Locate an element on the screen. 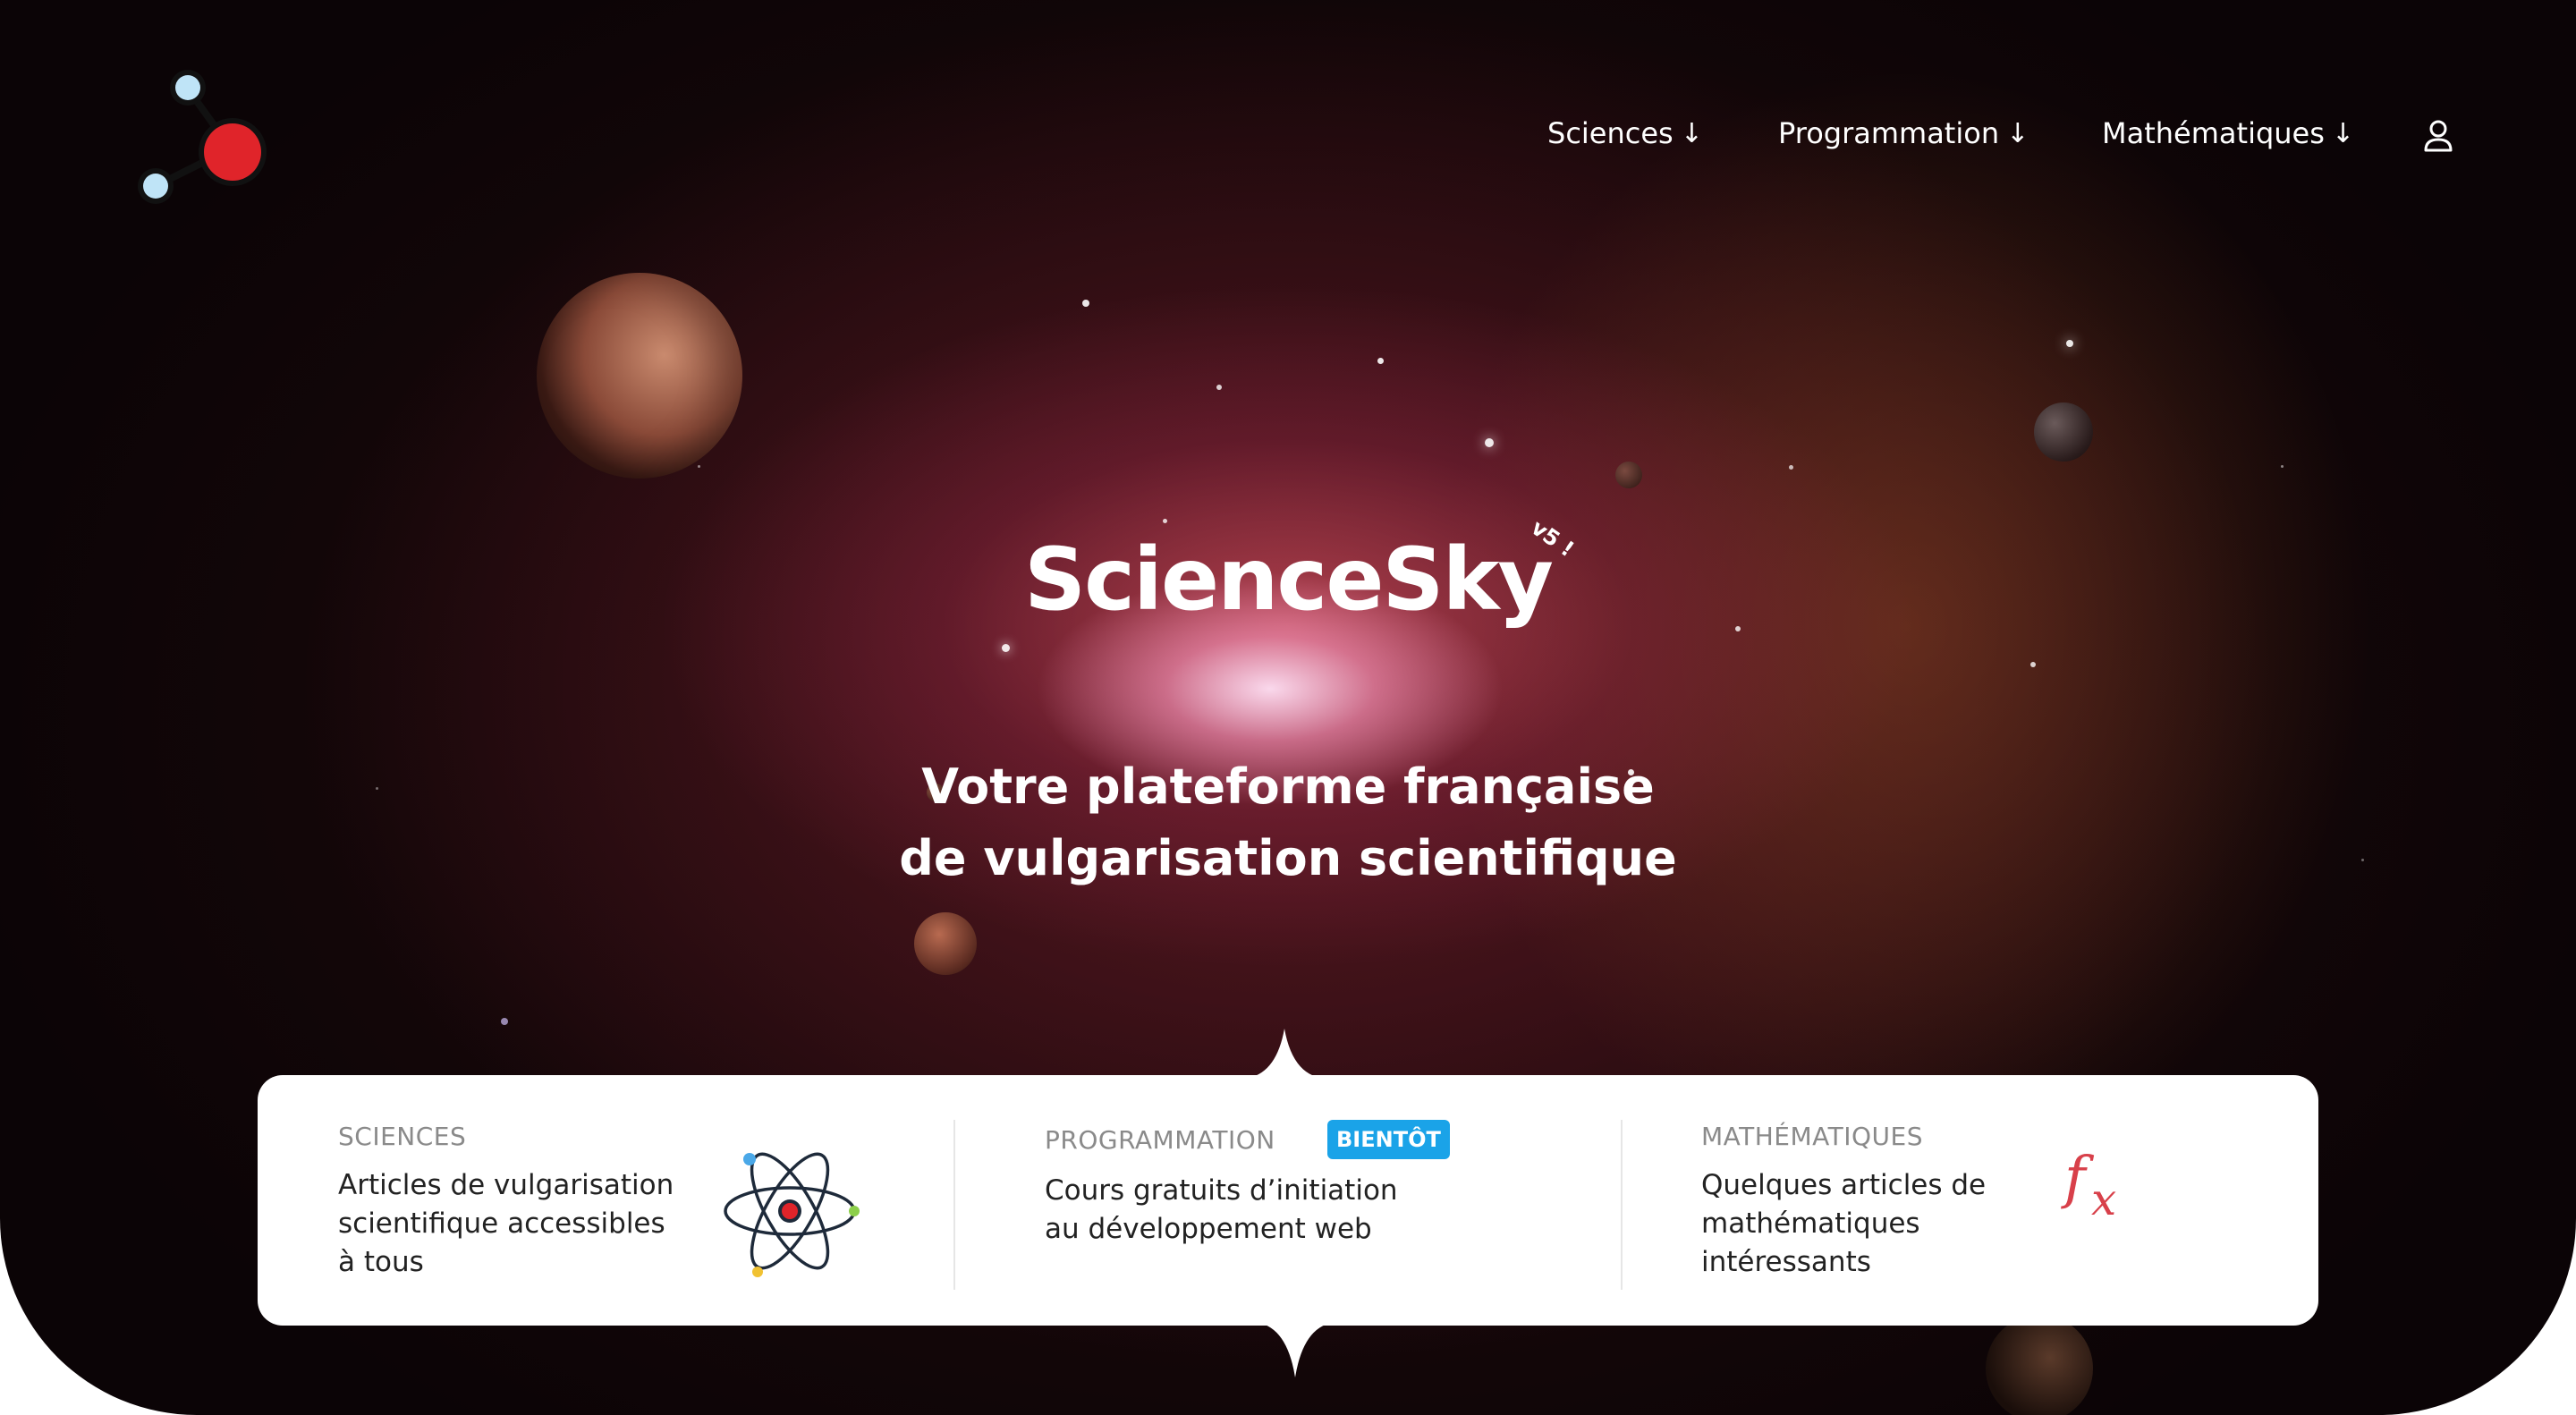  nav-item-mathematiques: Mathématiques ↓ is located at coordinates (2228, 133).